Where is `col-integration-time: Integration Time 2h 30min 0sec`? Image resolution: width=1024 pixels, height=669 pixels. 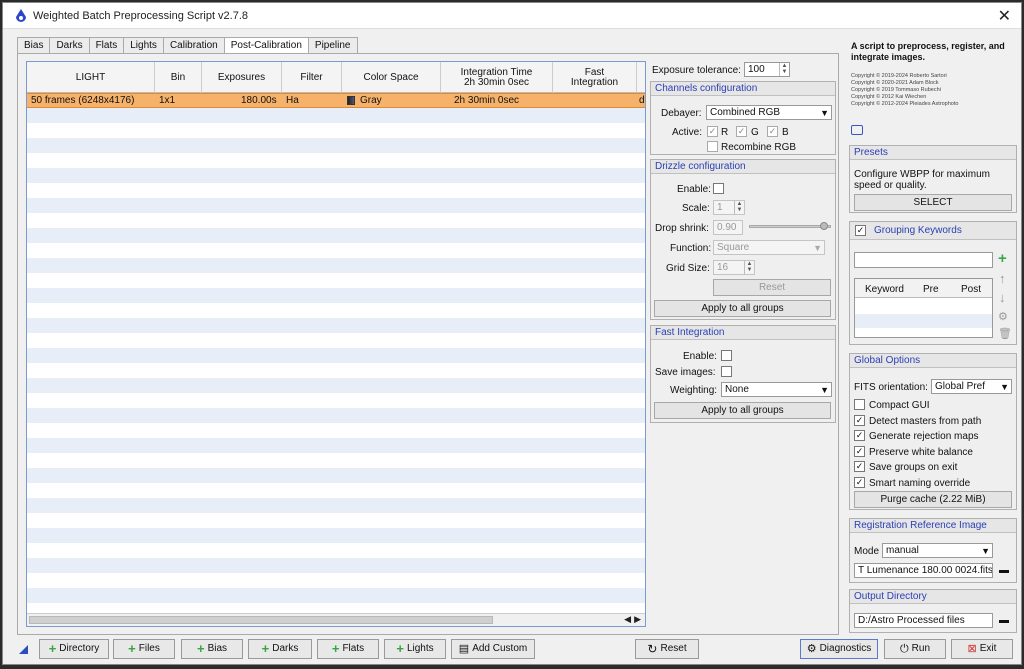
col-integration-time: Integration Time 2h 30min 0sec is located at coordinates (497, 77).